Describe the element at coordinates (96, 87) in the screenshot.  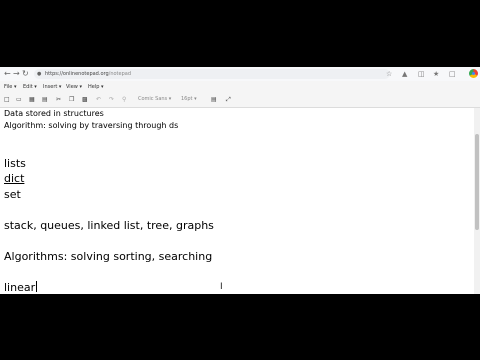
I see `menu-help: Help ▾` at that location.